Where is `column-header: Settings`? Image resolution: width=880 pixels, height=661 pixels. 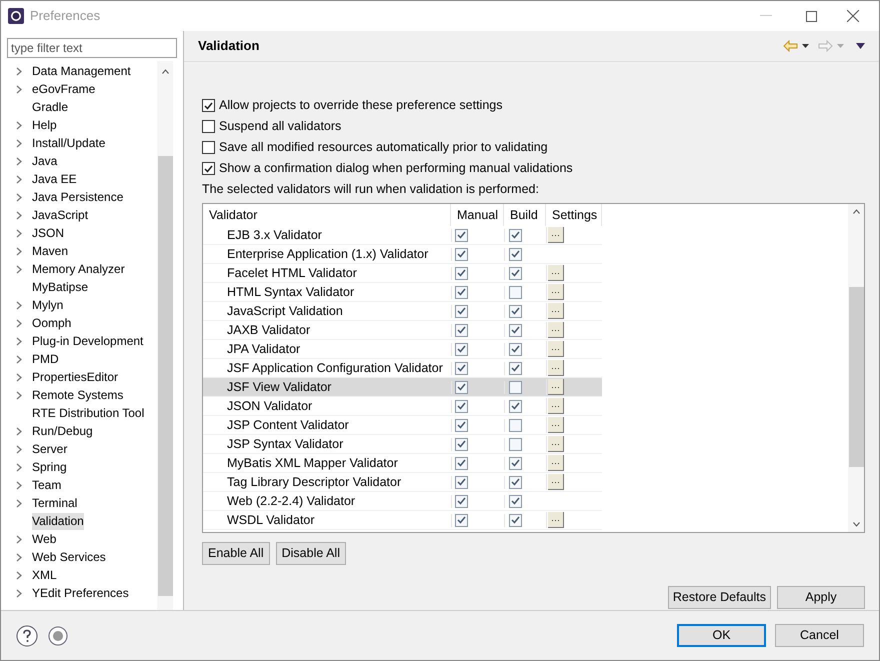
column-header: Settings is located at coordinates (574, 215).